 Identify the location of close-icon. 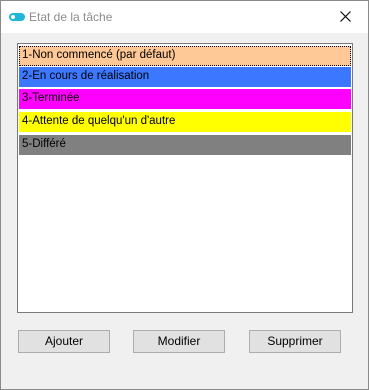
(345, 16).